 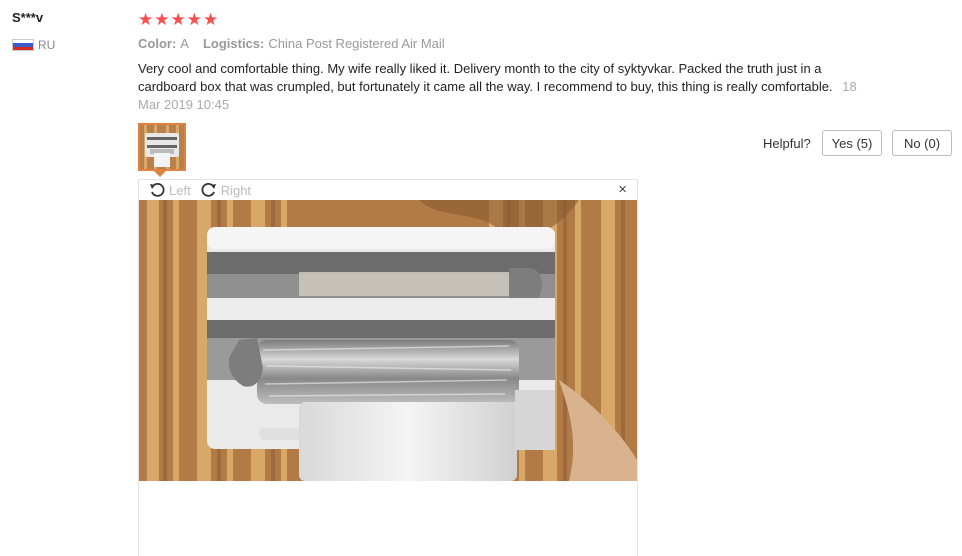 What do you see at coordinates (47, 45) in the screenshot?
I see `country-code: RU` at bounding box center [47, 45].